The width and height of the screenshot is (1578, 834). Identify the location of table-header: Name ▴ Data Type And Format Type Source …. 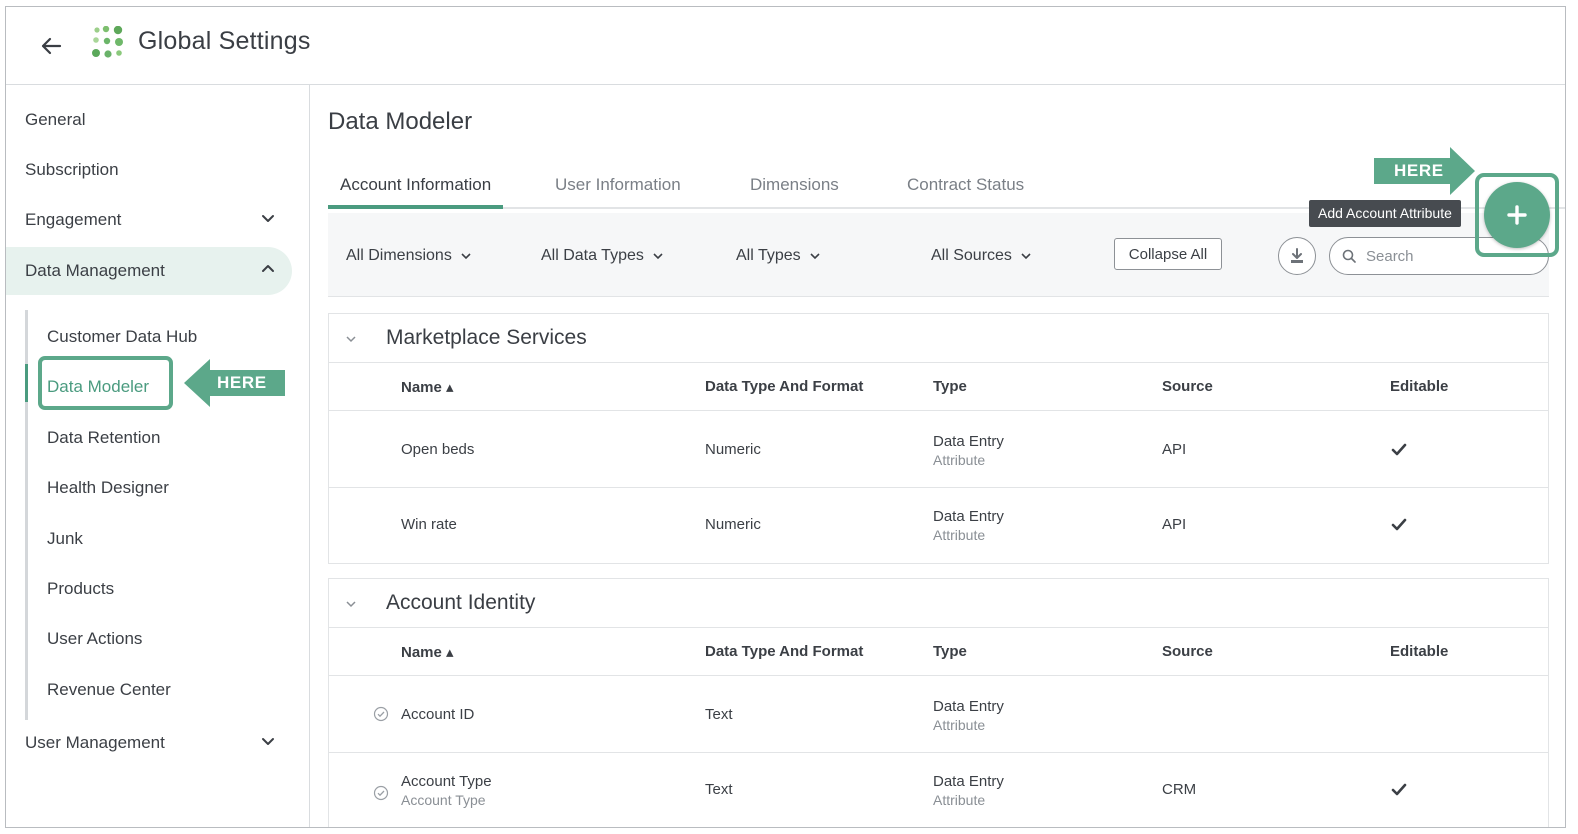
(938, 652).